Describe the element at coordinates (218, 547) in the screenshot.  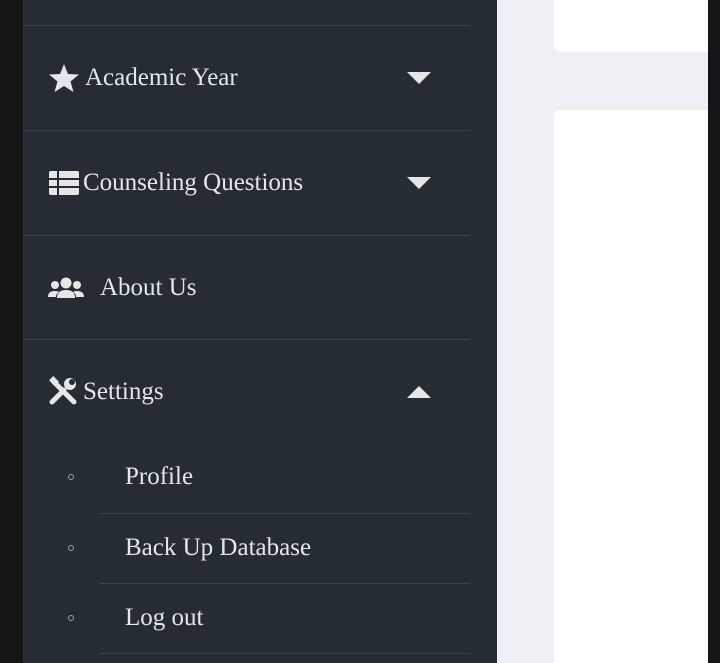
I see `submenu-item-label: Back Up Database` at that location.